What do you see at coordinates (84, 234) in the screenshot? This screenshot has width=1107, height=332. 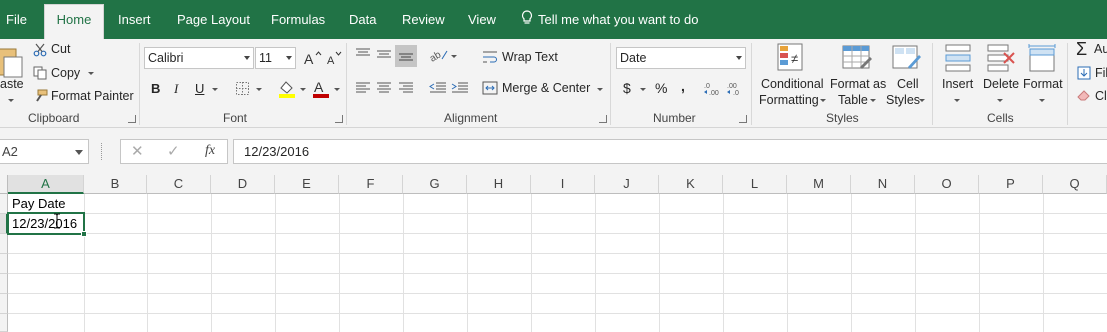 I see `fill-handle` at bounding box center [84, 234].